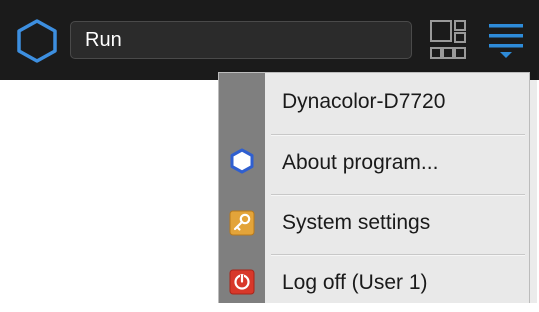 This screenshot has width=539, height=312. What do you see at coordinates (242, 223) in the screenshot?
I see `key-icon` at bounding box center [242, 223].